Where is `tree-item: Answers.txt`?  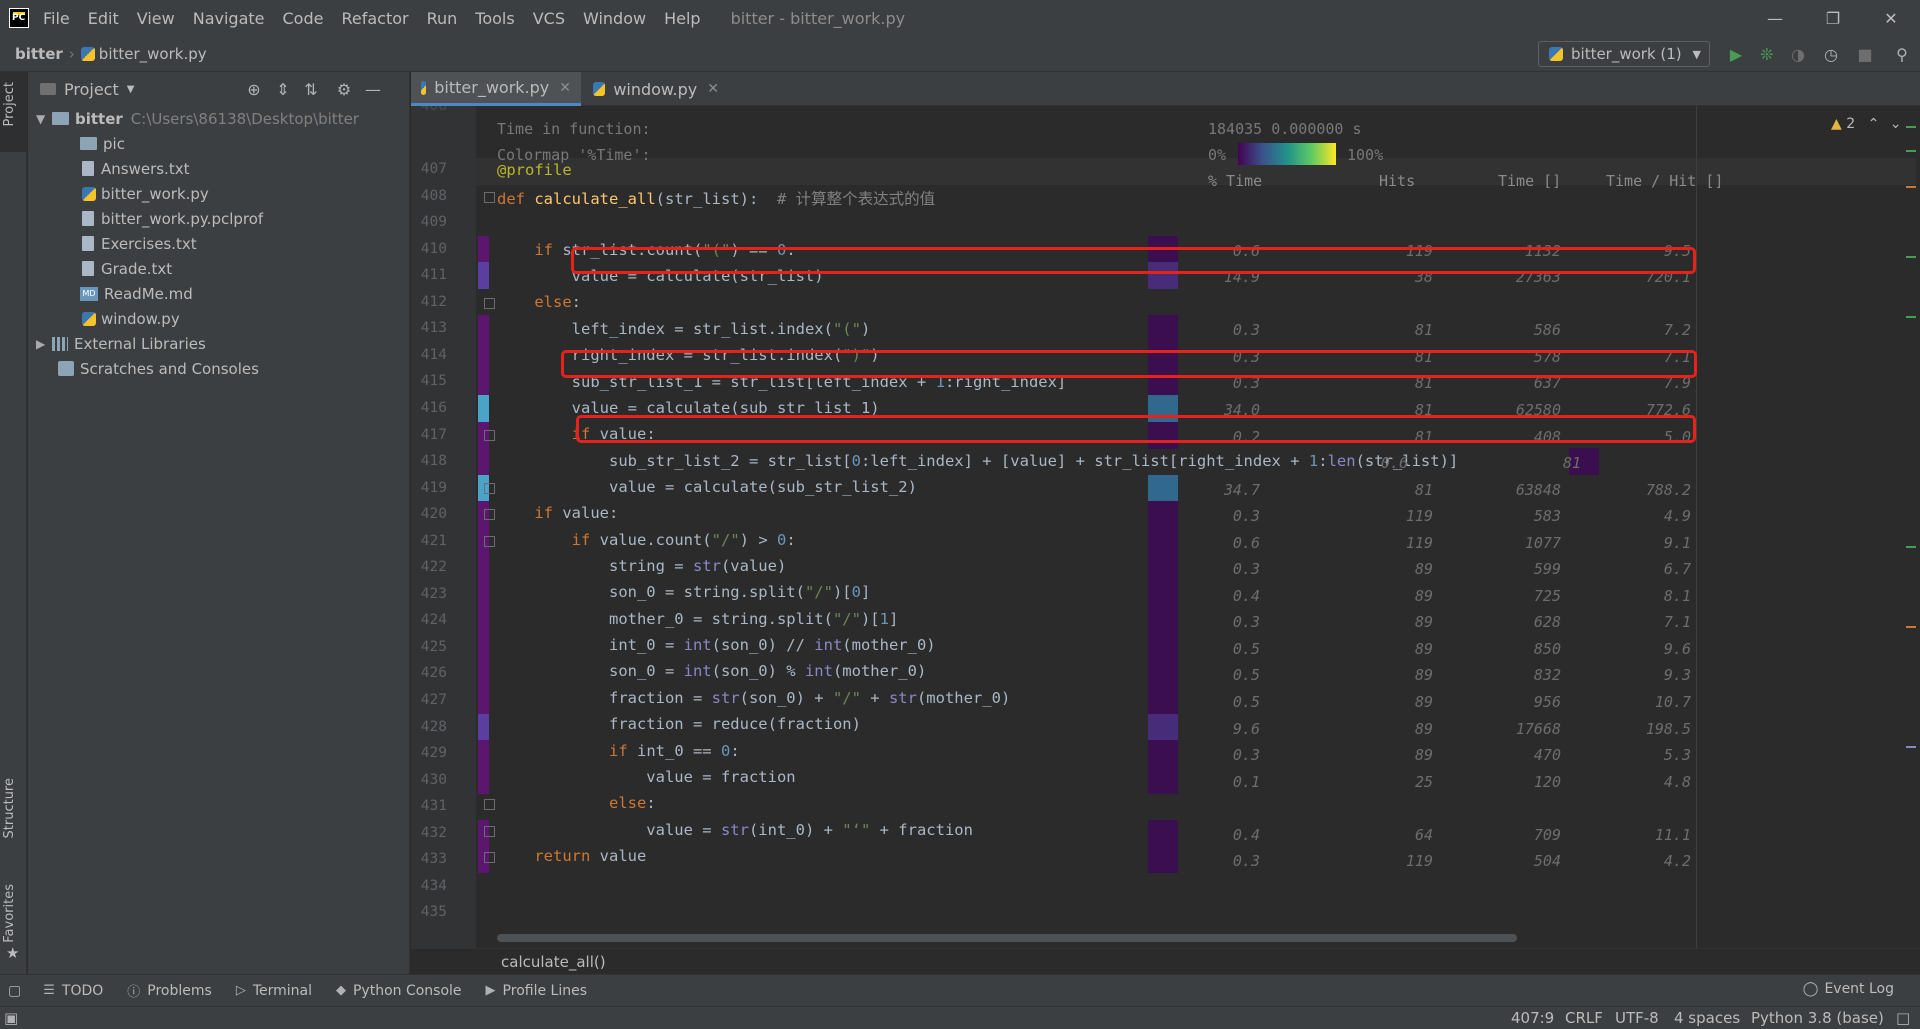 tree-item: Answers.txt is located at coordinates (135, 168).